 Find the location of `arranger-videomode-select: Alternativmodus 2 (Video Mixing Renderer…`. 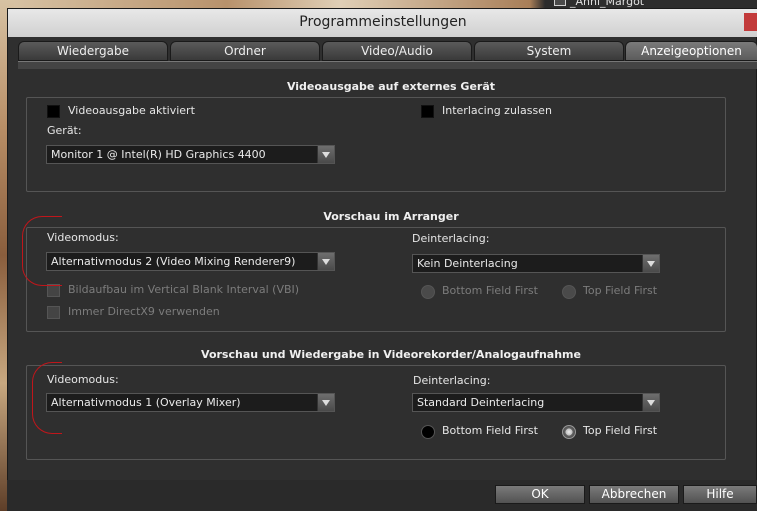

arranger-videomode-select: Alternativmodus 2 (Video Mixing Renderer… is located at coordinates (190, 261).